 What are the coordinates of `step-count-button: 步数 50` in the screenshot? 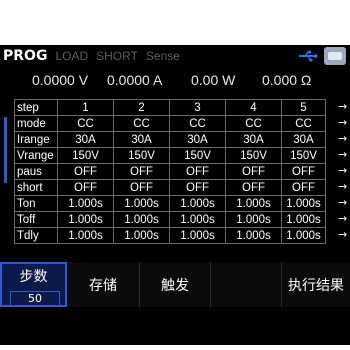 It's located at (33, 284).